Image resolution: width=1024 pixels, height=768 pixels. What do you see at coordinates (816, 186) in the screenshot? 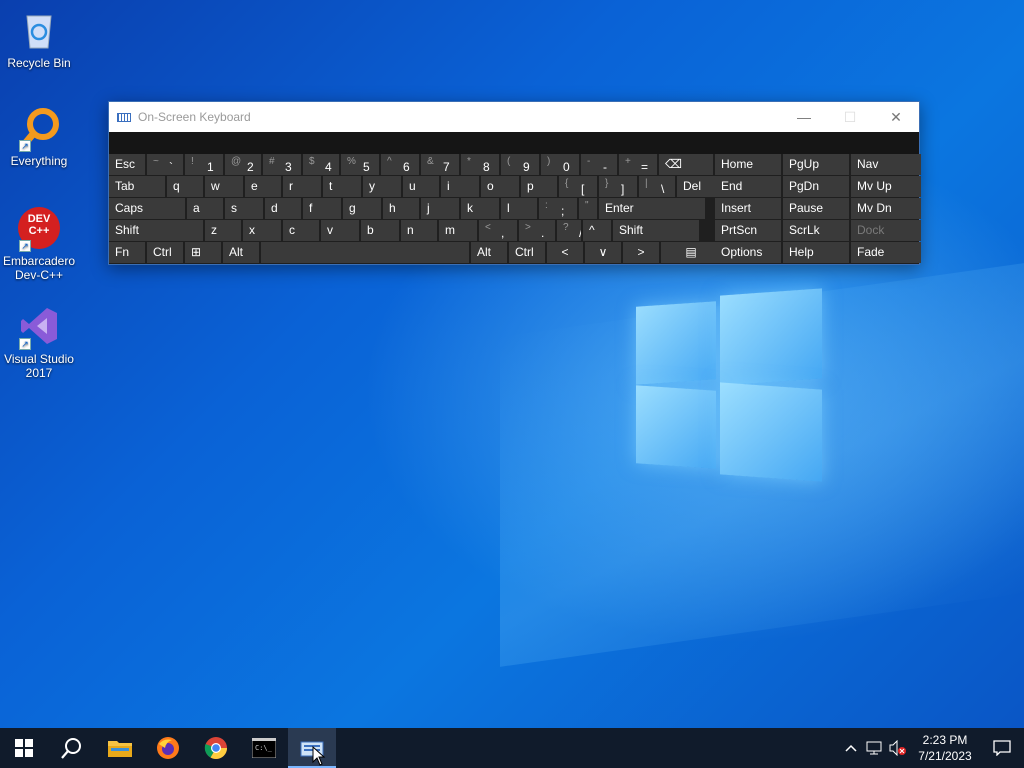
I see `key-nav: PgDn` at bounding box center [816, 186].